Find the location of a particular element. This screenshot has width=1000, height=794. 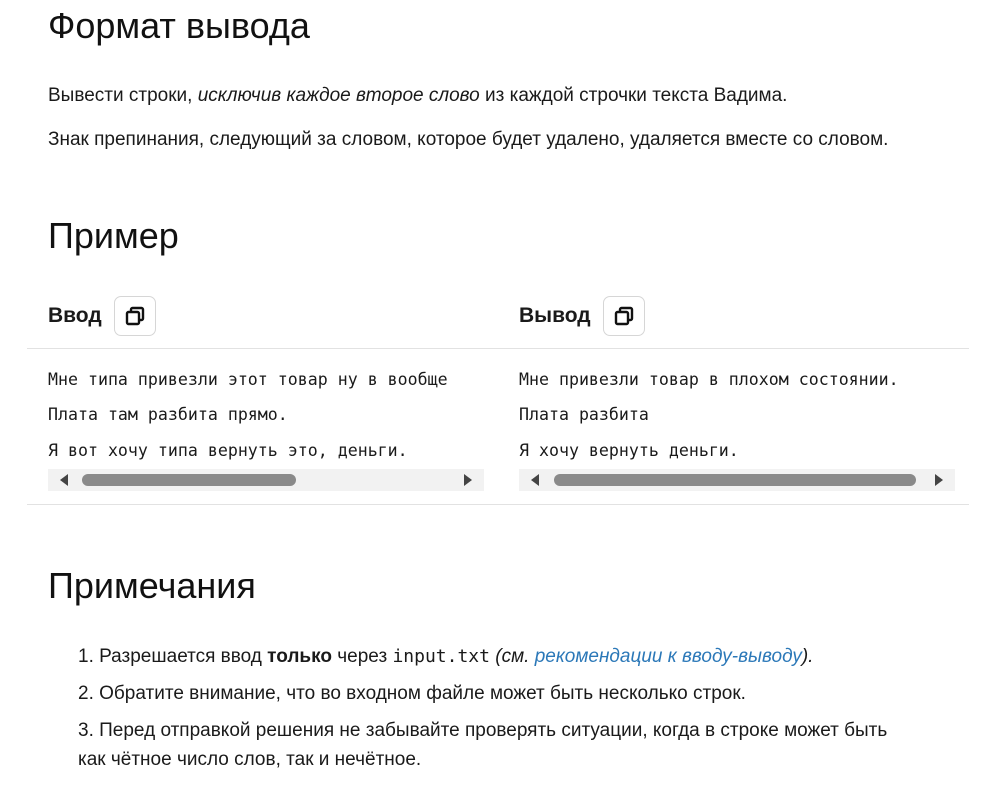

note1-bold: только is located at coordinates (299, 656).